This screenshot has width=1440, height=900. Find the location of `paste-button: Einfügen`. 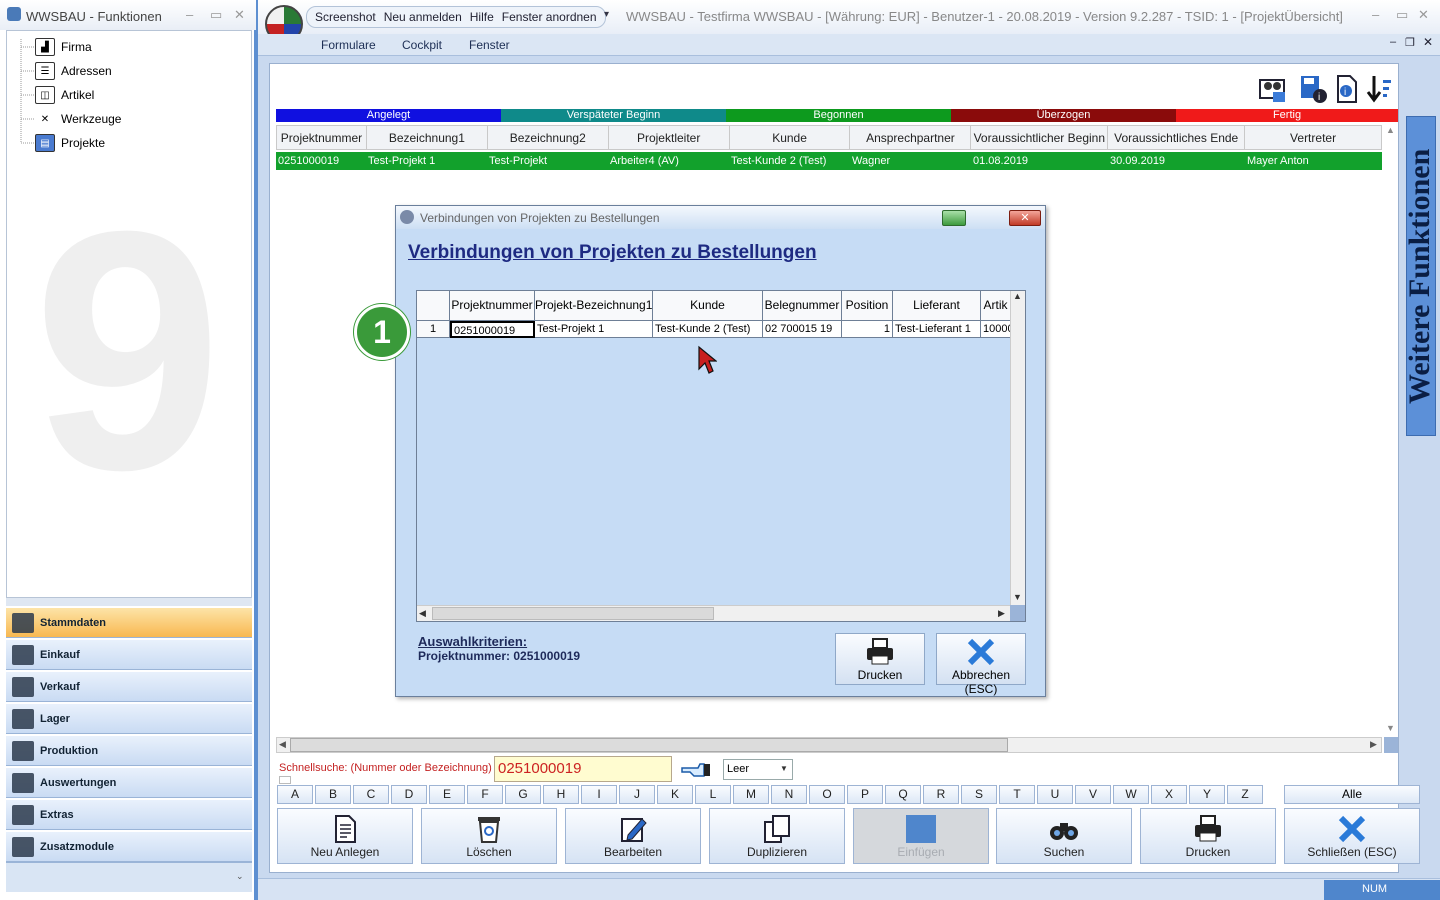

paste-button: Einfügen is located at coordinates (921, 836).